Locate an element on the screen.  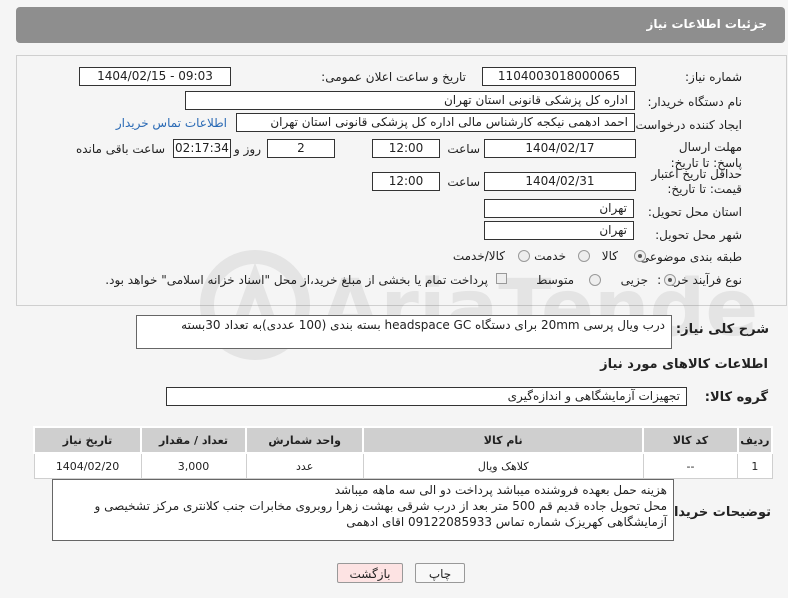
category-option-goods: کالا is located at coordinates (609, 256).